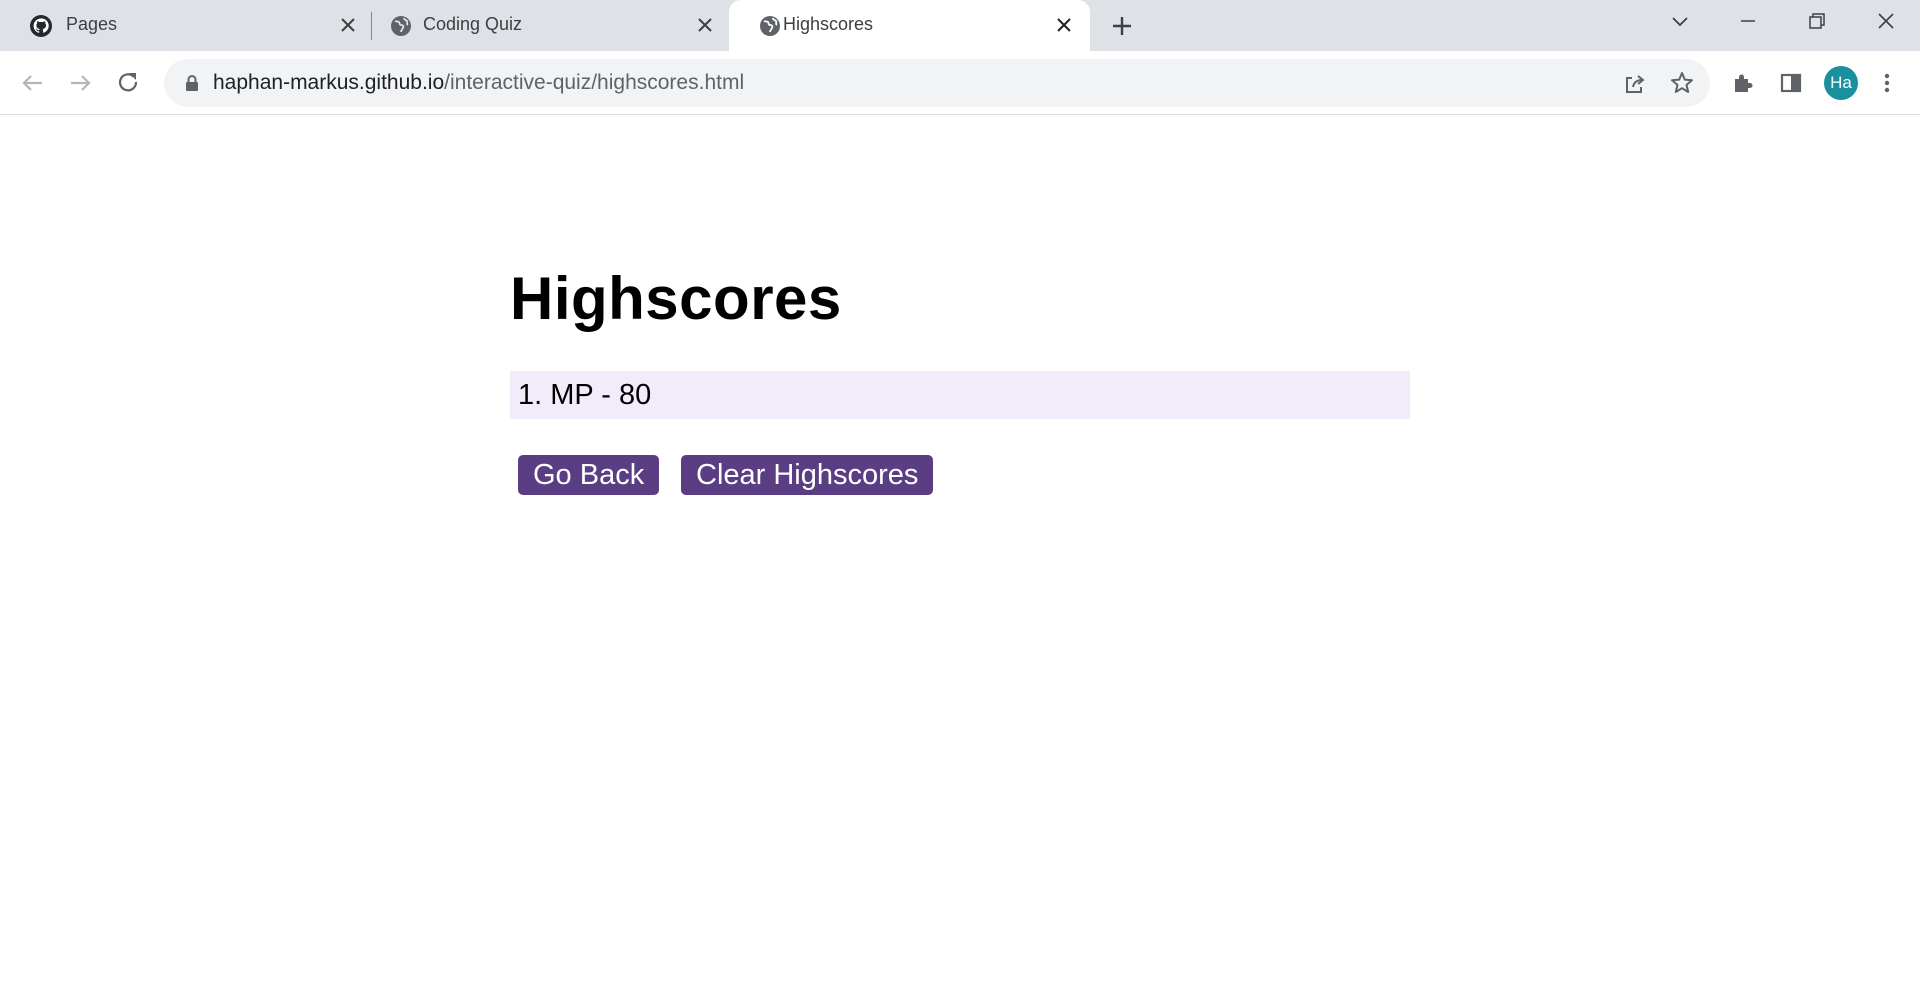 This screenshot has height=1003, width=1920. I want to click on tab-highscores: Highscores, so click(909, 25).